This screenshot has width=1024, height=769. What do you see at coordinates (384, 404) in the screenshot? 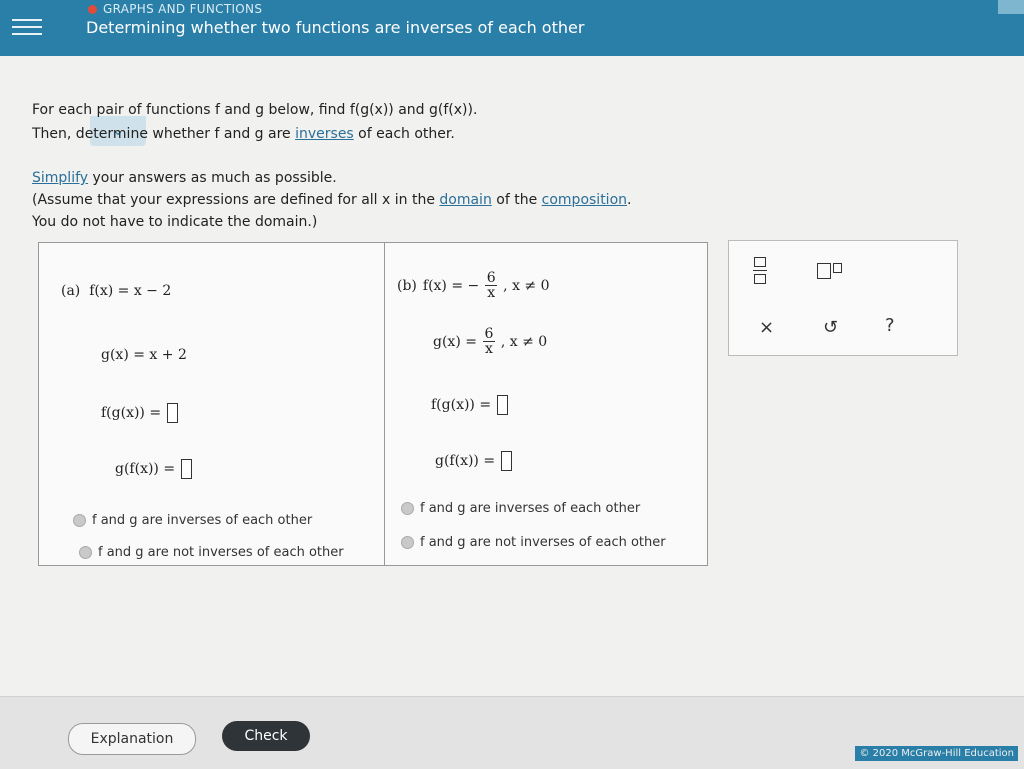
I see `panel-divider` at bounding box center [384, 404].